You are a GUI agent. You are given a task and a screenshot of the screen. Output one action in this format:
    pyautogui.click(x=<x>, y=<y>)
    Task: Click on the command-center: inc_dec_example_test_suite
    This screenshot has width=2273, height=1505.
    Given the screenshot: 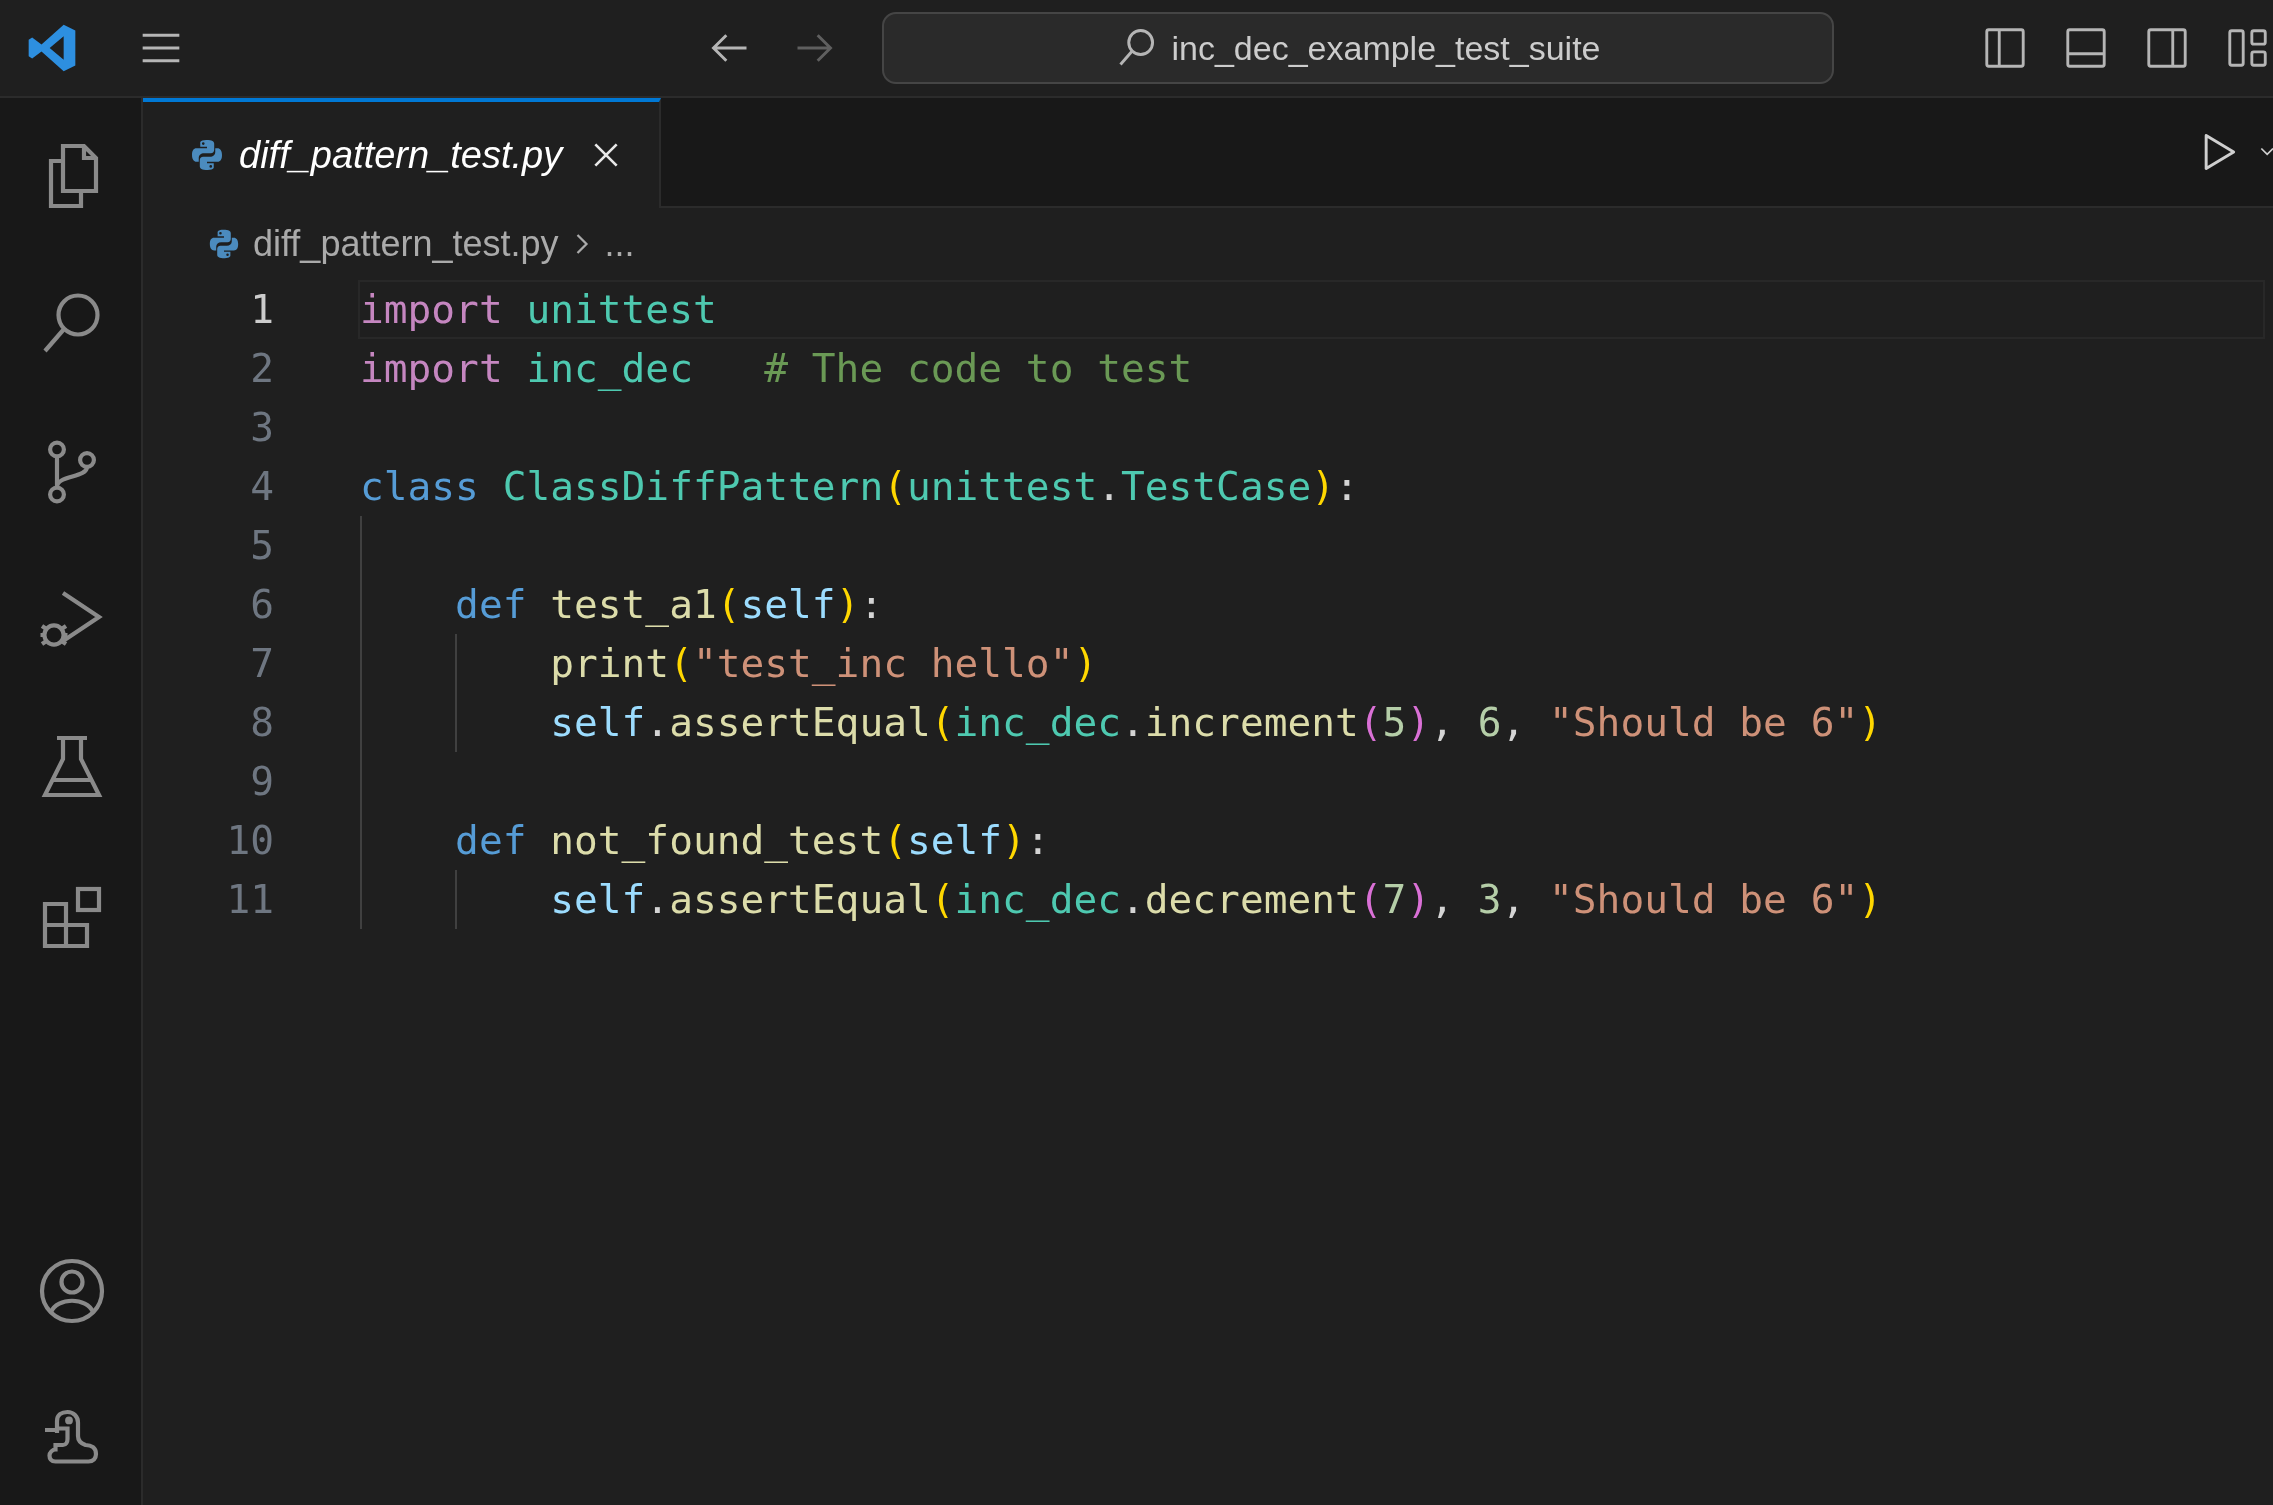 What is the action you would take?
    pyautogui.click(x=1358, y=48)
    